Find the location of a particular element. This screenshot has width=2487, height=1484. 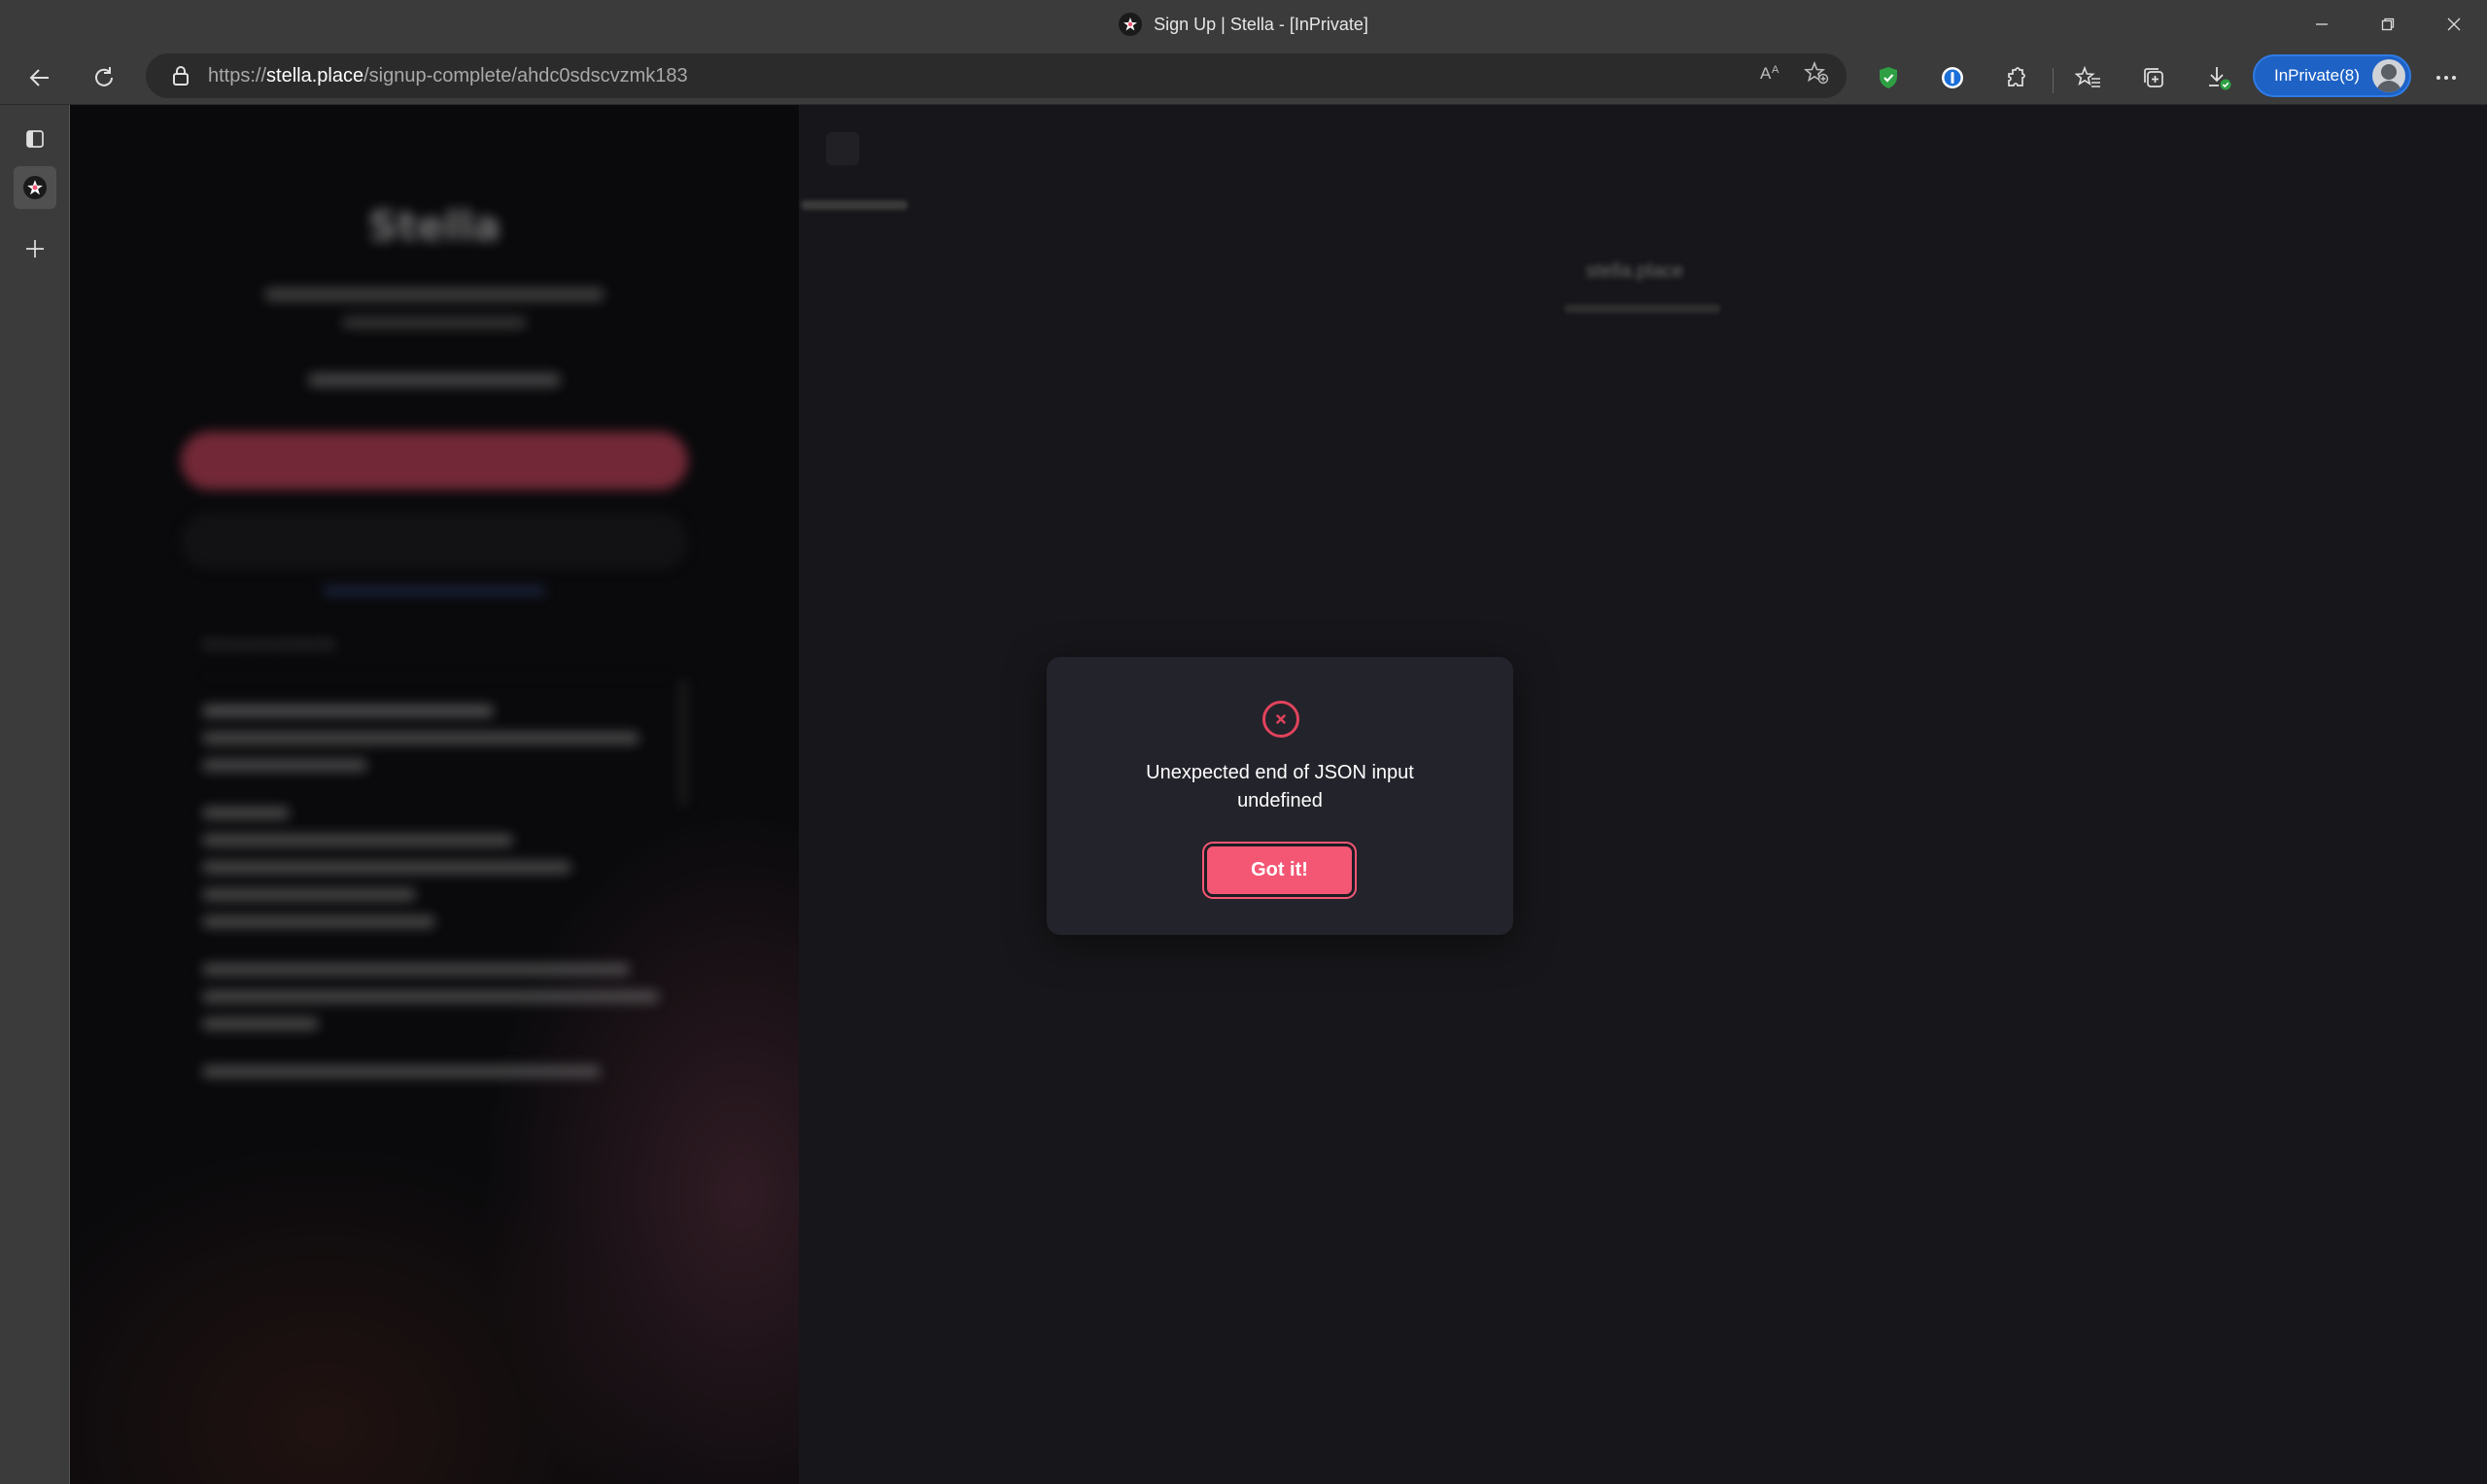

address-bar-actions: AA is located at coordinates (1794, 75).